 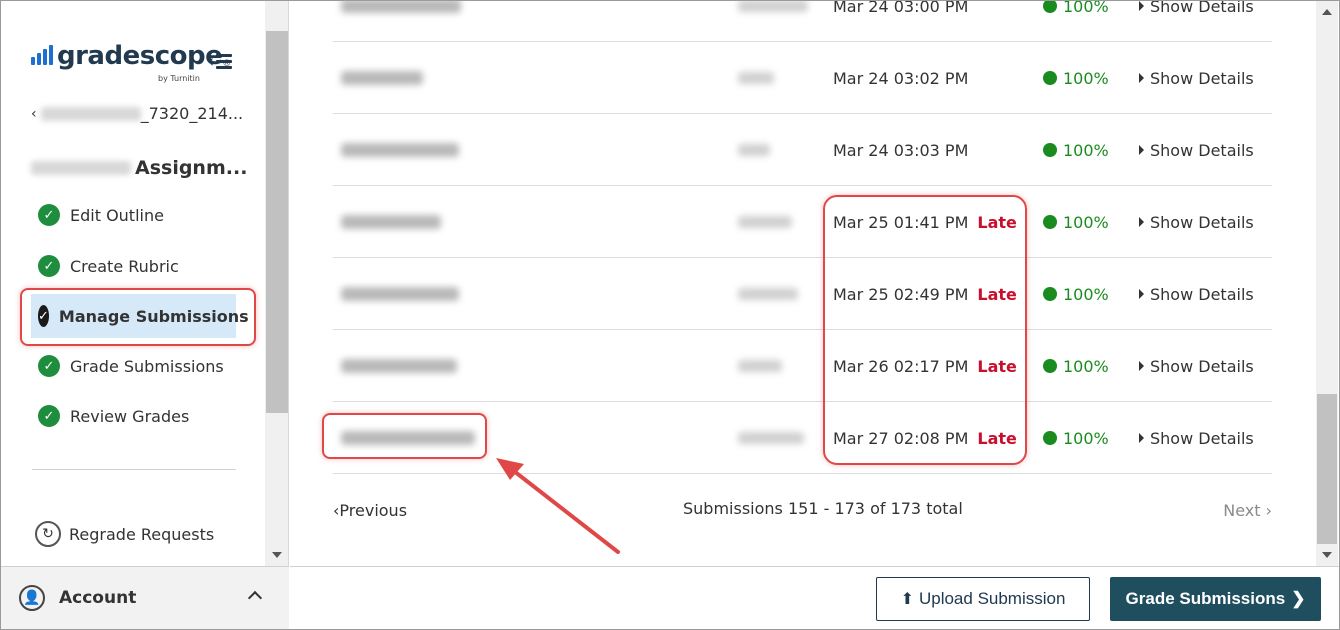 I want to click on redacted-assignment-prefix, so click(x=81, y=168).